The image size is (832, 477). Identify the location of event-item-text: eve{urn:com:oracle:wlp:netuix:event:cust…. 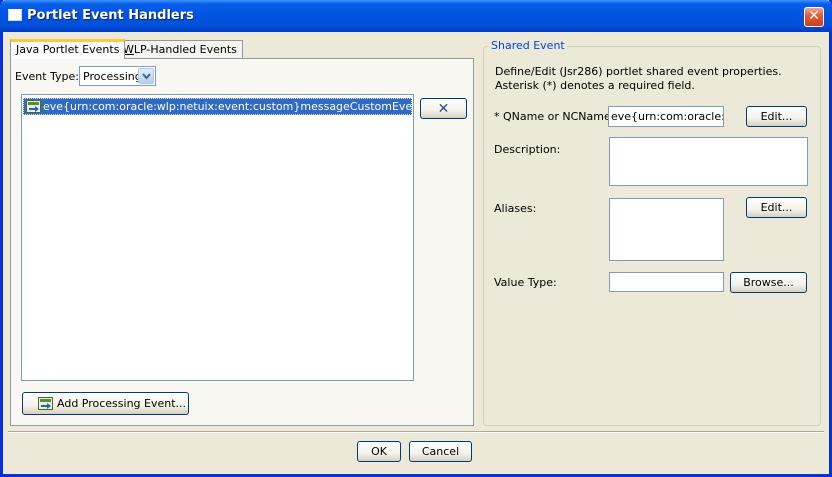
(227, 106).